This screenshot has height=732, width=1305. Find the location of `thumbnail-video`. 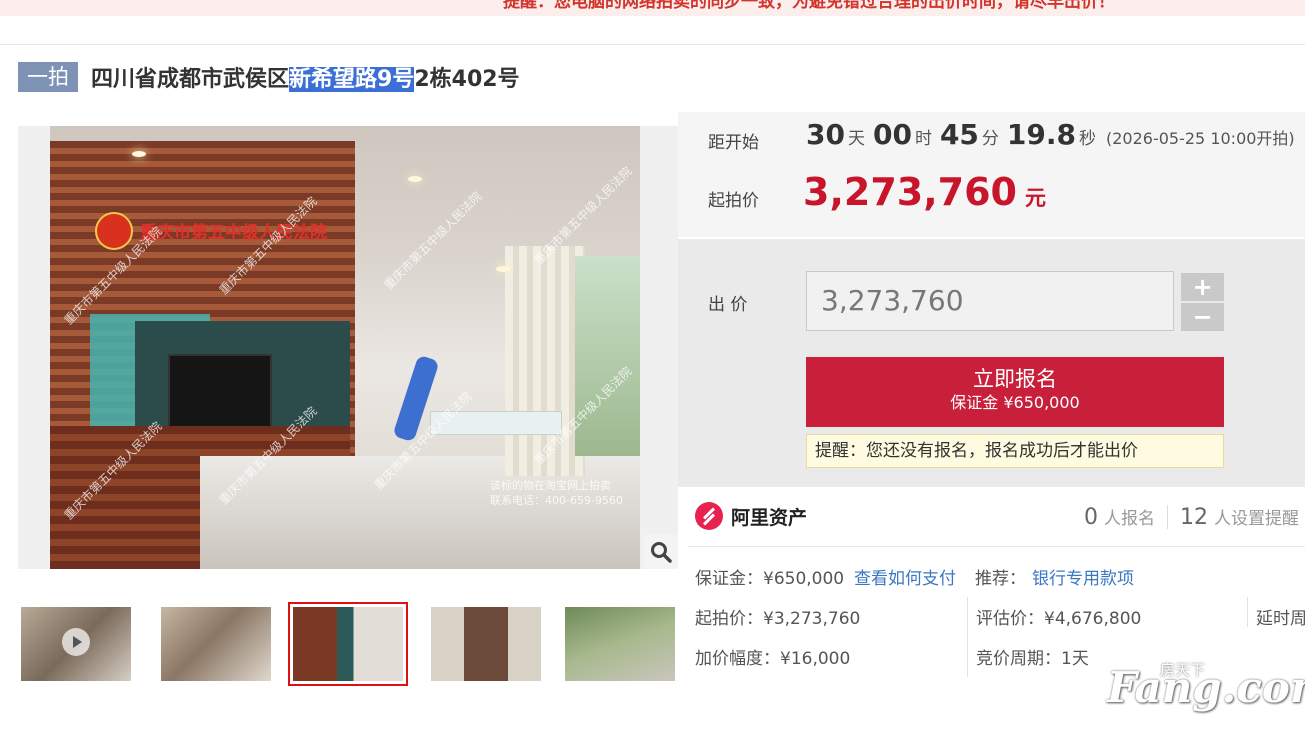

thumbnail-video is located at coordinates (76, 644).